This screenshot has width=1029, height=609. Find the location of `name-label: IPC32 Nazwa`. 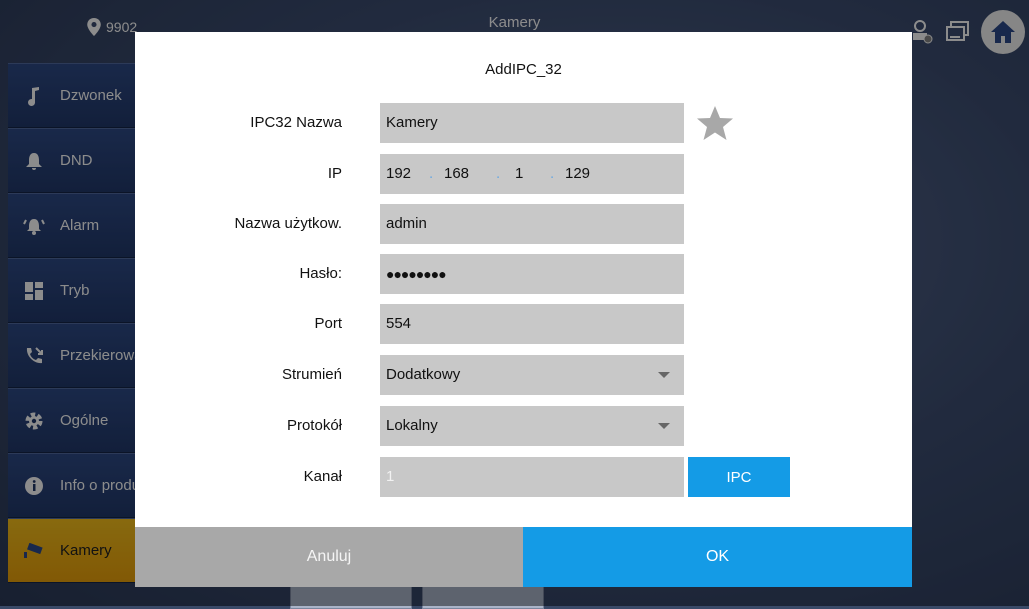

name-label: IPC32 Nazwa is located at coordinates (296, 122).